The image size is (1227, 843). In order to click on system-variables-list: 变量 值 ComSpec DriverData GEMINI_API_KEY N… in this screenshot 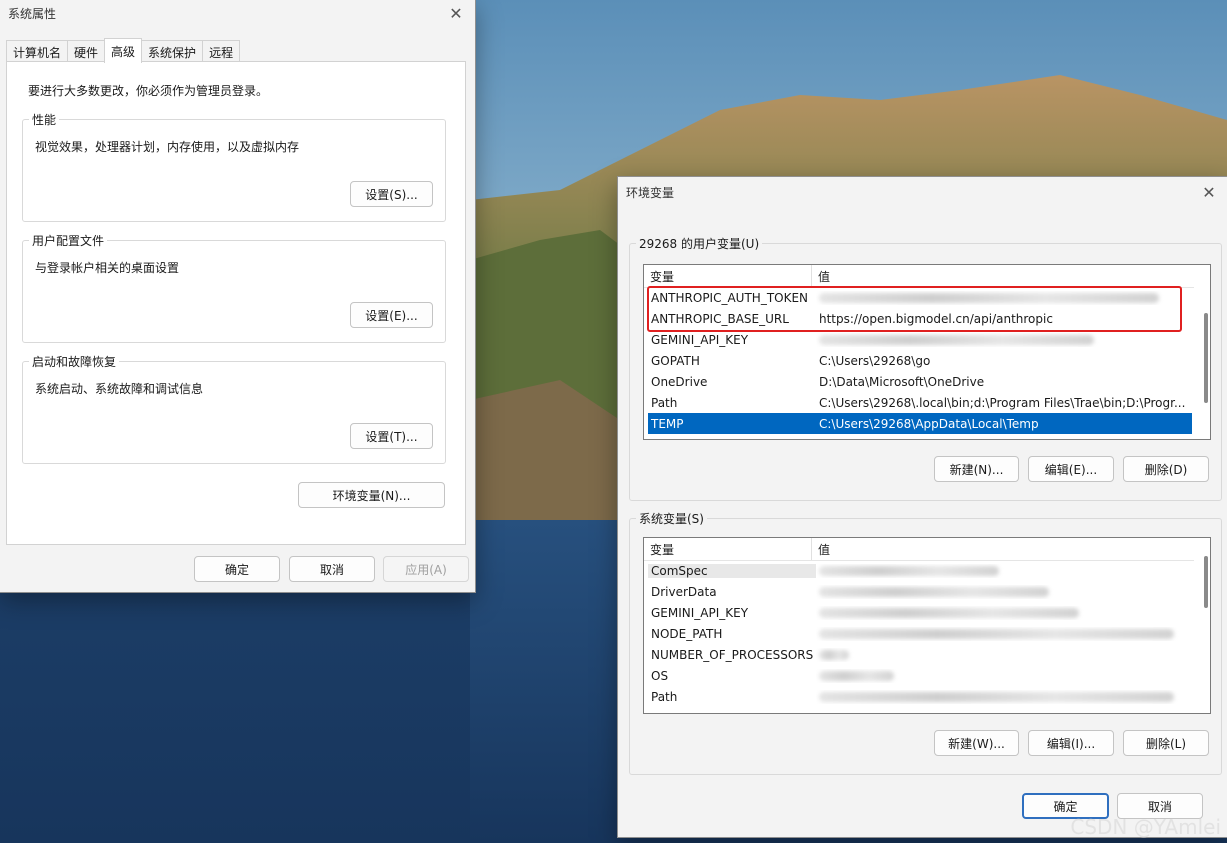, I will do `click(927, 625)`.